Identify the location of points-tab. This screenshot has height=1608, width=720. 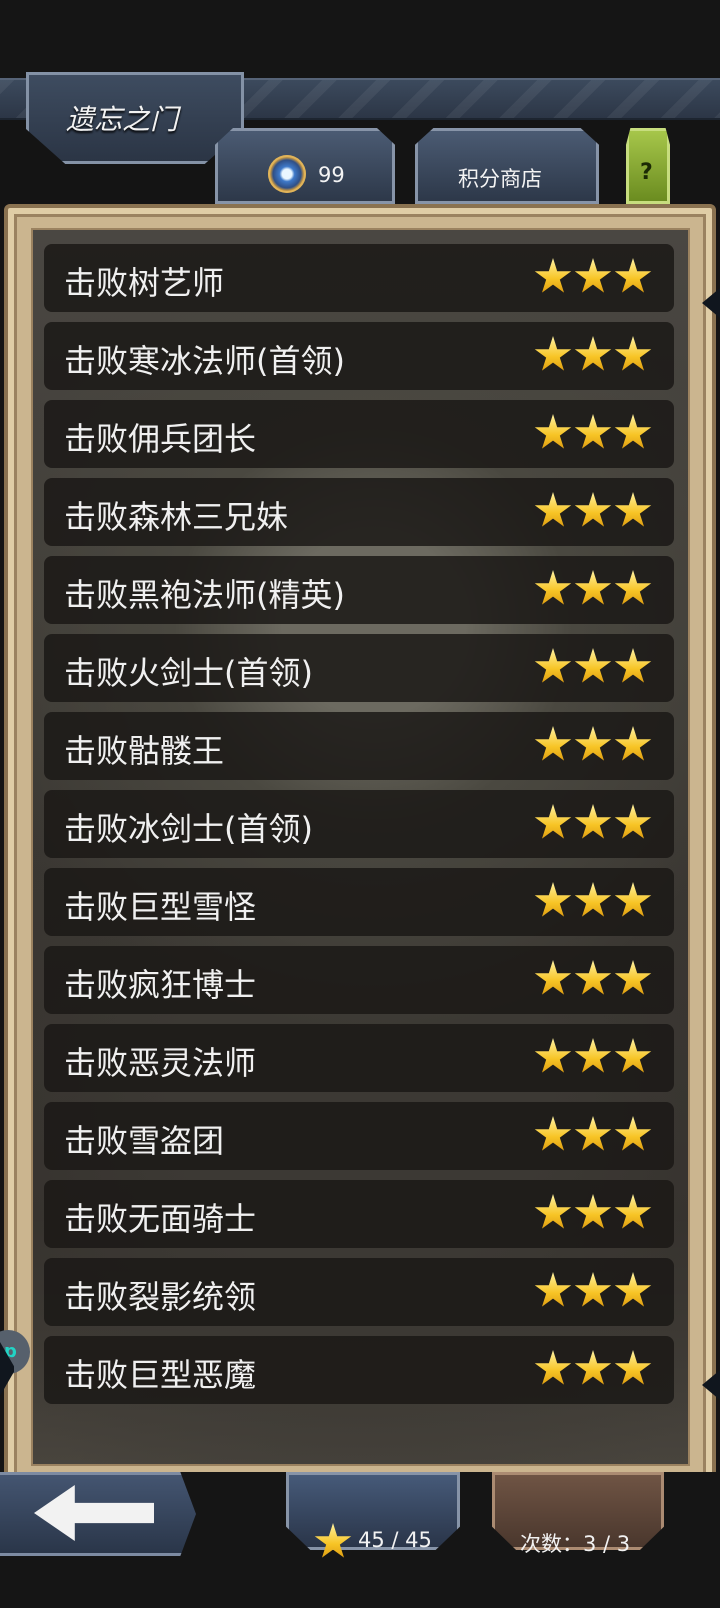
(305, 166).